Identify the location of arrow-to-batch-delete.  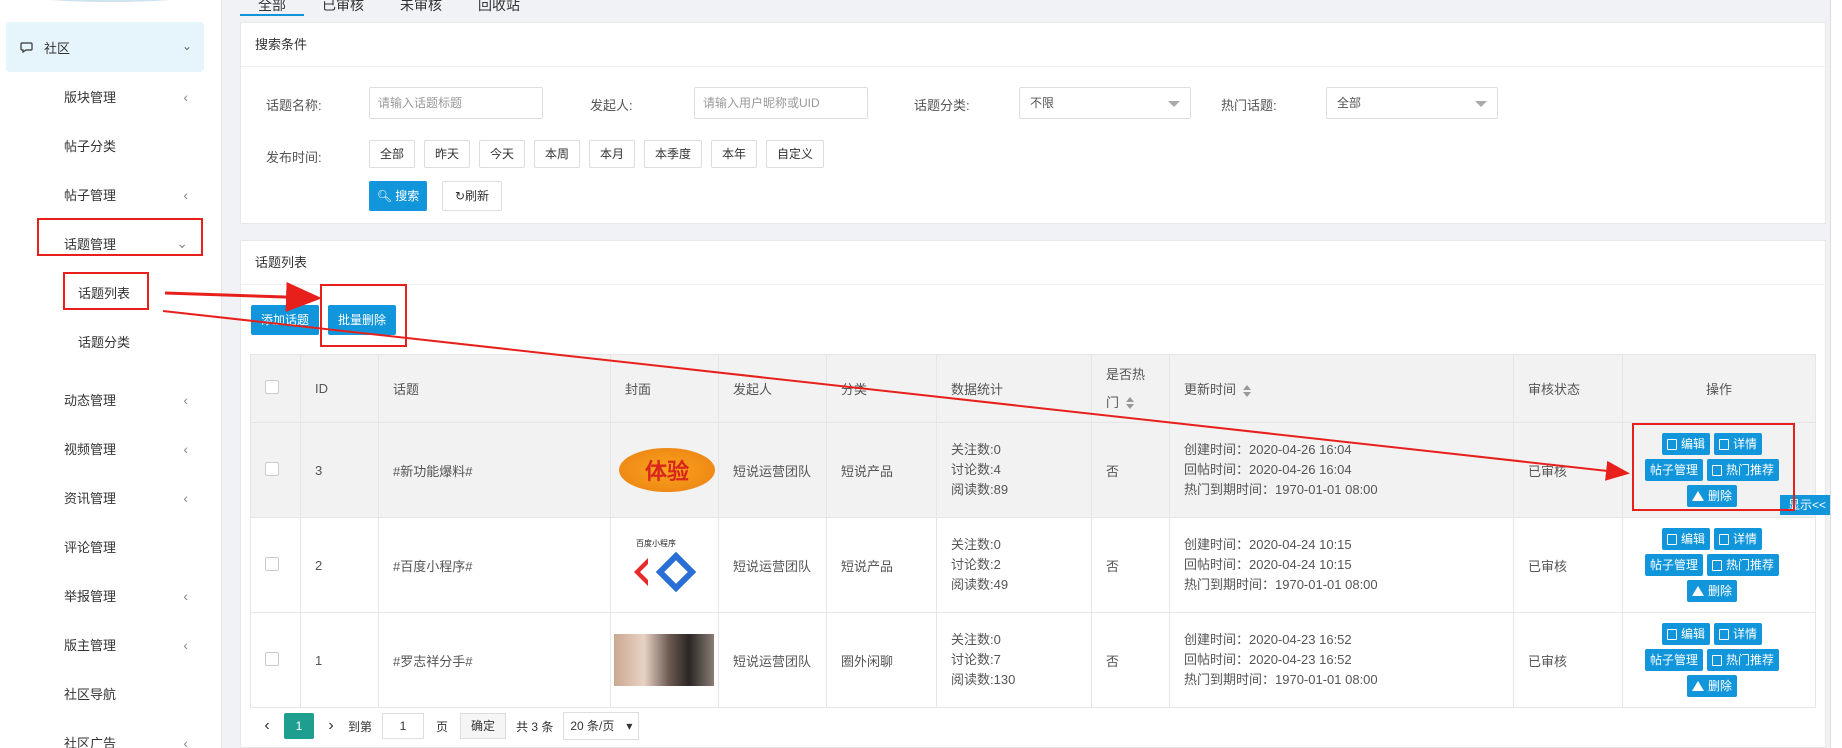
(243, 297).